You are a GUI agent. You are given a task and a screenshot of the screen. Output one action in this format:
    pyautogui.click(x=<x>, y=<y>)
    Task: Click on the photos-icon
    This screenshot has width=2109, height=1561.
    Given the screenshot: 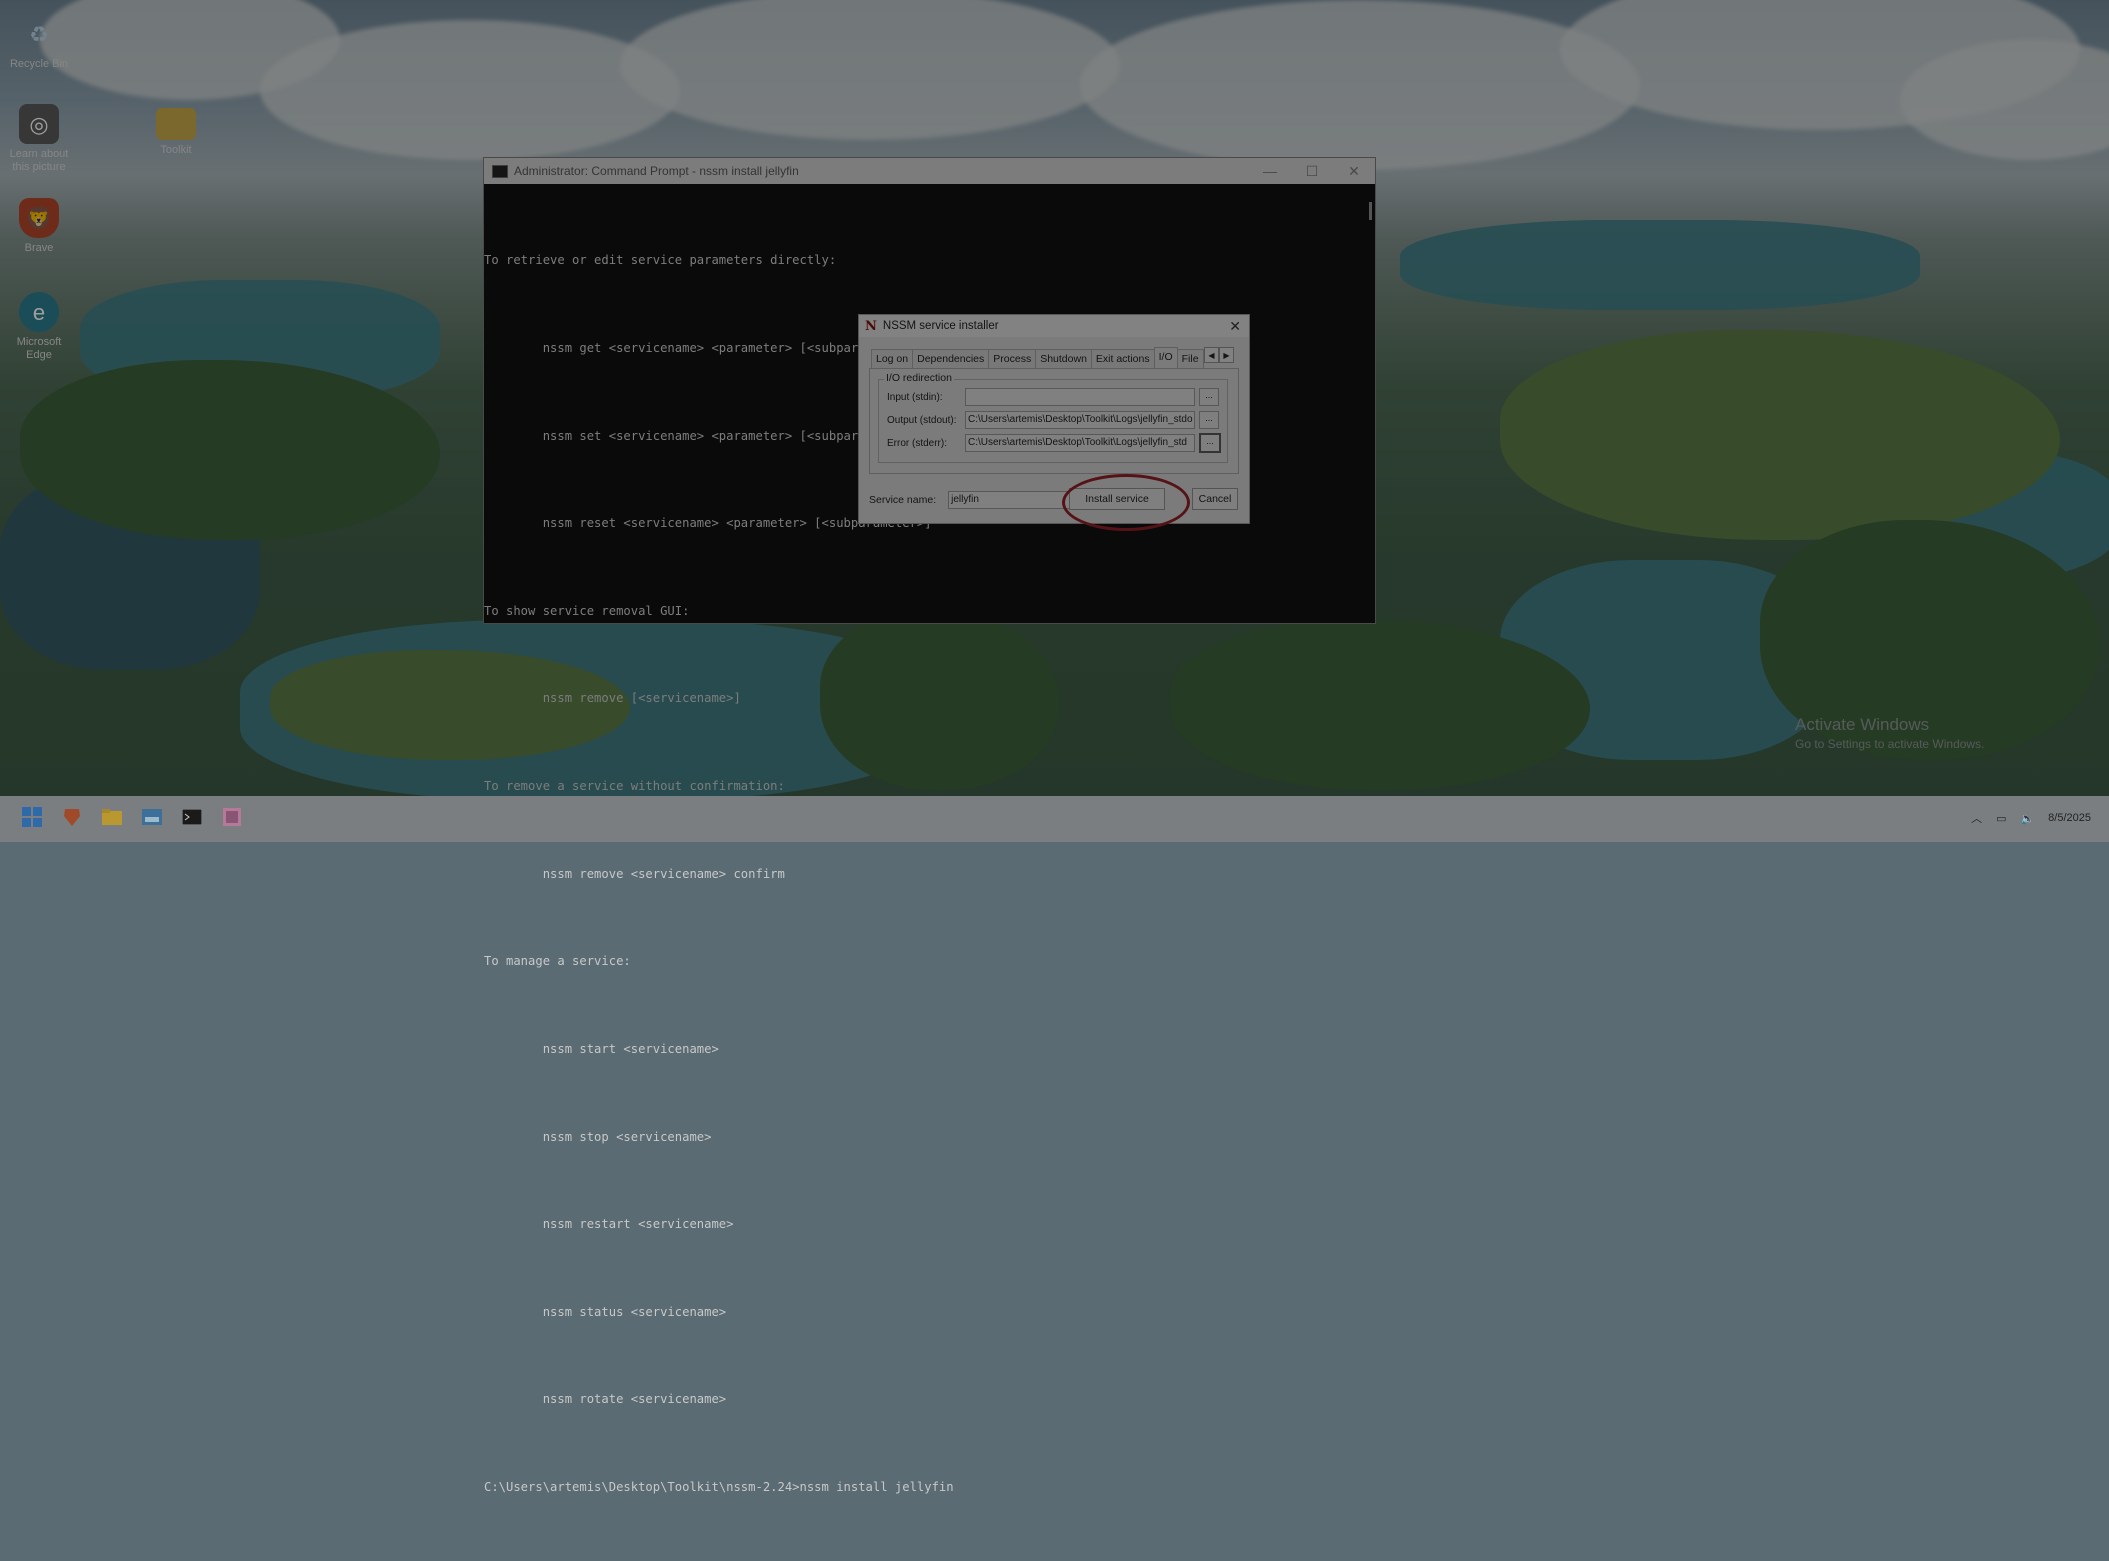 What is the action you would take?
    pyautogui.click(x=152, y=817)
    